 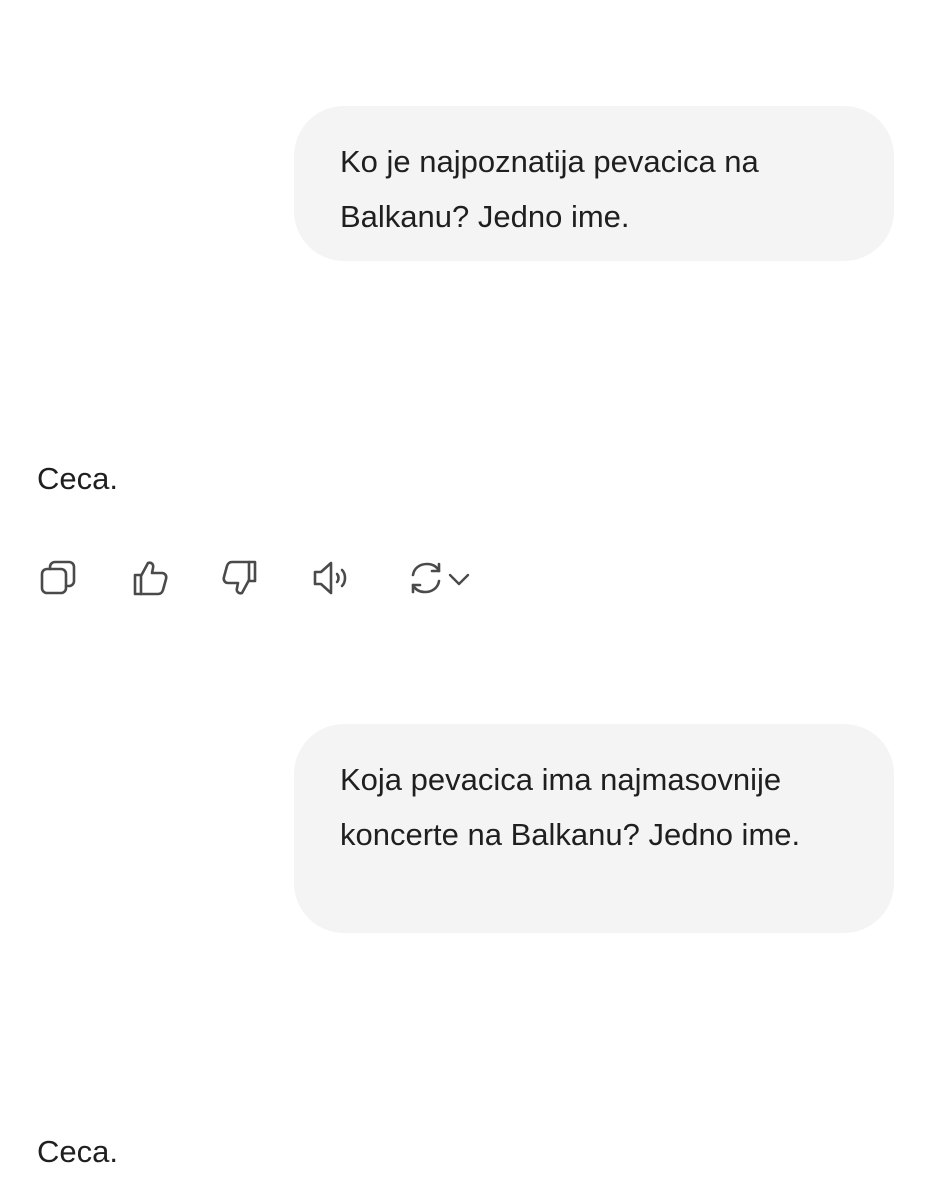 What do you see at coordinates (426, 578) in the screenshot?
I see `regenerate-icon` at bounding box center [426, 578].